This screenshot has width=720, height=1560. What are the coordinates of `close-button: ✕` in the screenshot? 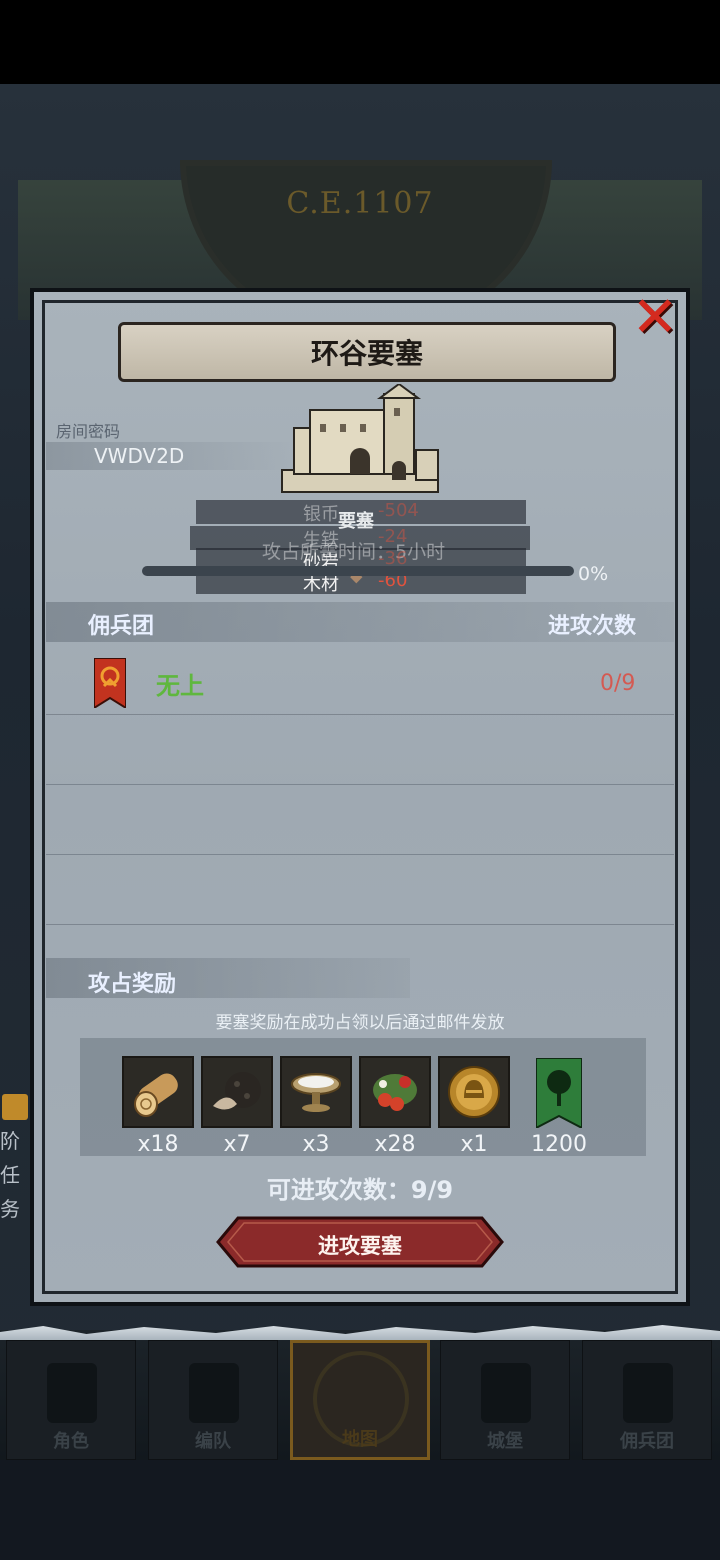 It's located at (655, 318).